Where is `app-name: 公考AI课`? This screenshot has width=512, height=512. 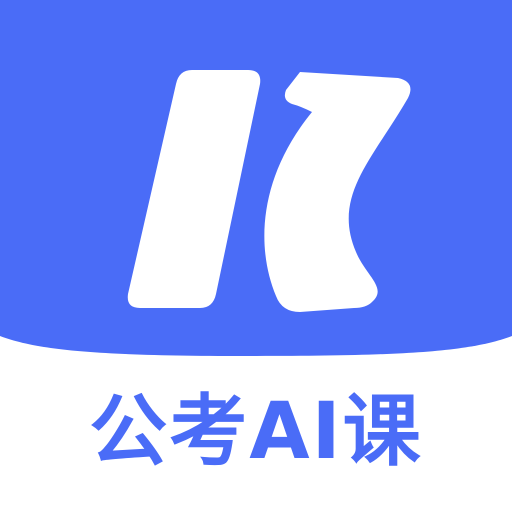
app-name: 公考AI课 is located at coordinates (256, 432).